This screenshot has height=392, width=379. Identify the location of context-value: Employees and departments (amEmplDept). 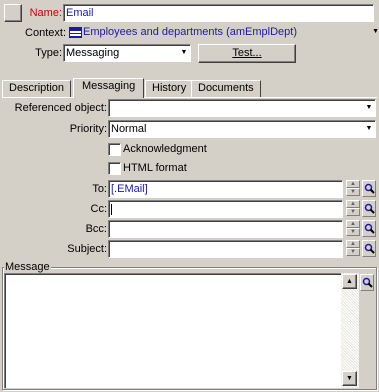
(190, 32).